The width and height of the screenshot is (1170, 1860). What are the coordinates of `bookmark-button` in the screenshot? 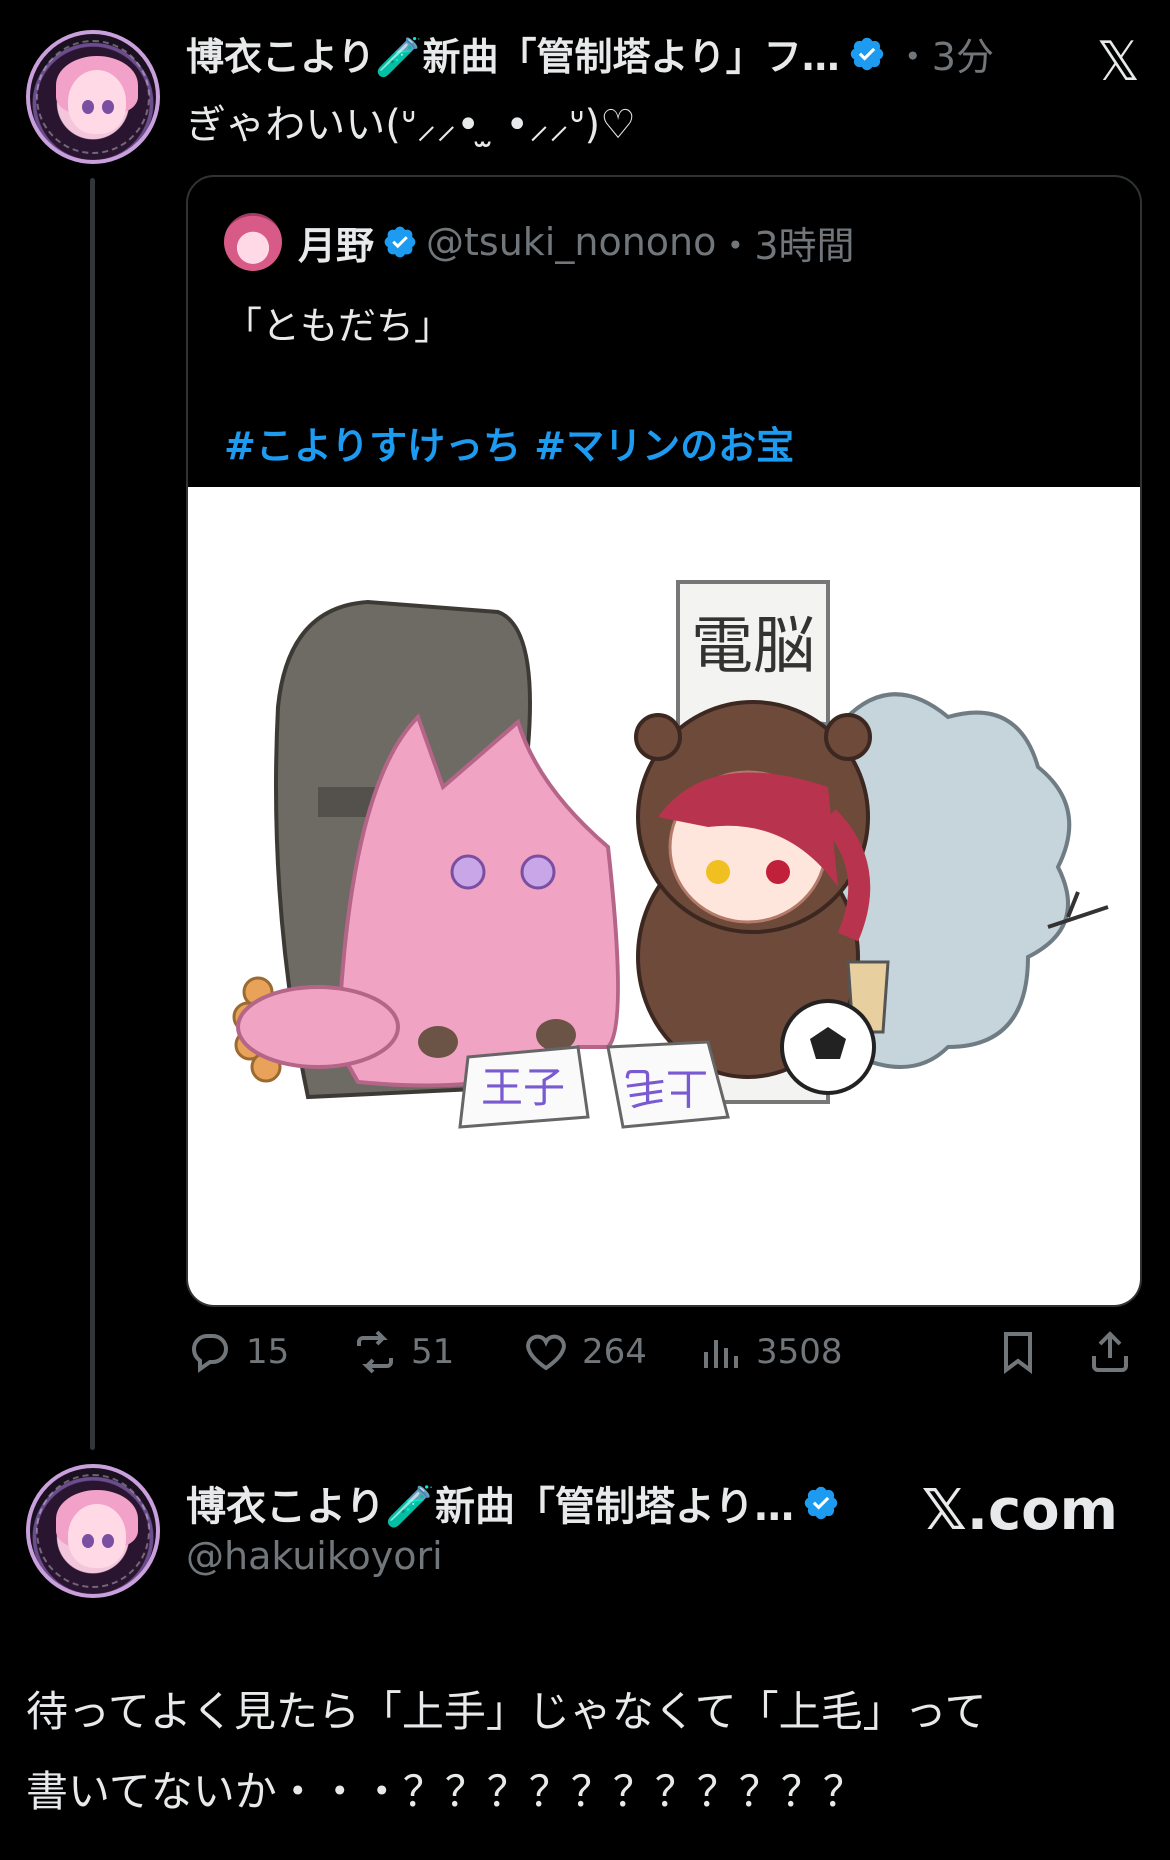 It's located at (1024, 1352).